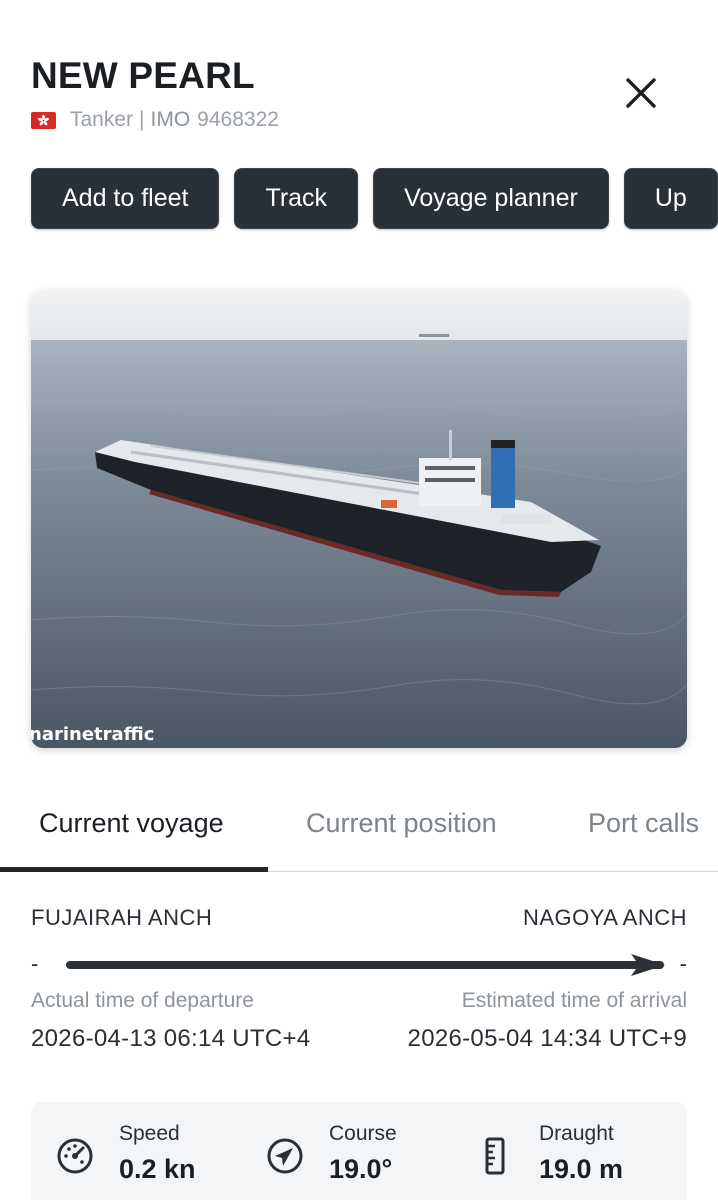 Image resolution: width=718 pixels, height=1200 pixels. I want to click on origin-port: FUJAIRAH ANCH, so click(122, 917).